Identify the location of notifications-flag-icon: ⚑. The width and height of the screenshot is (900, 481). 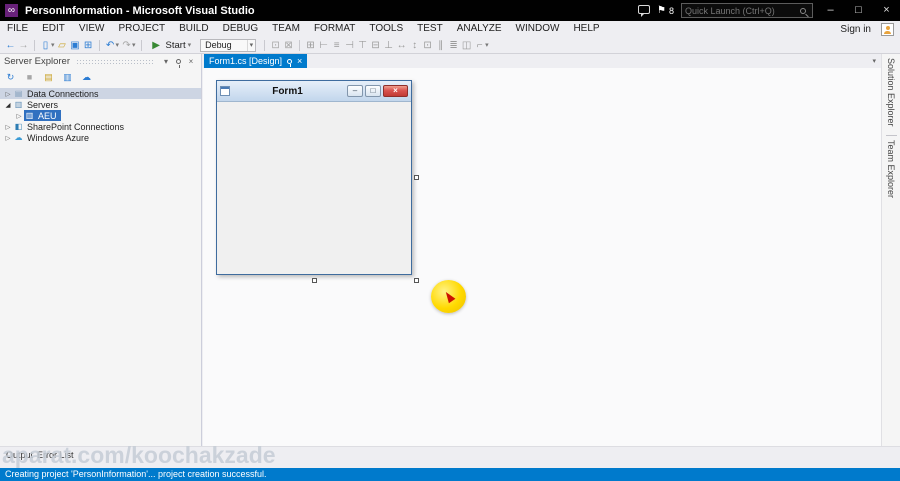
(661, 10).